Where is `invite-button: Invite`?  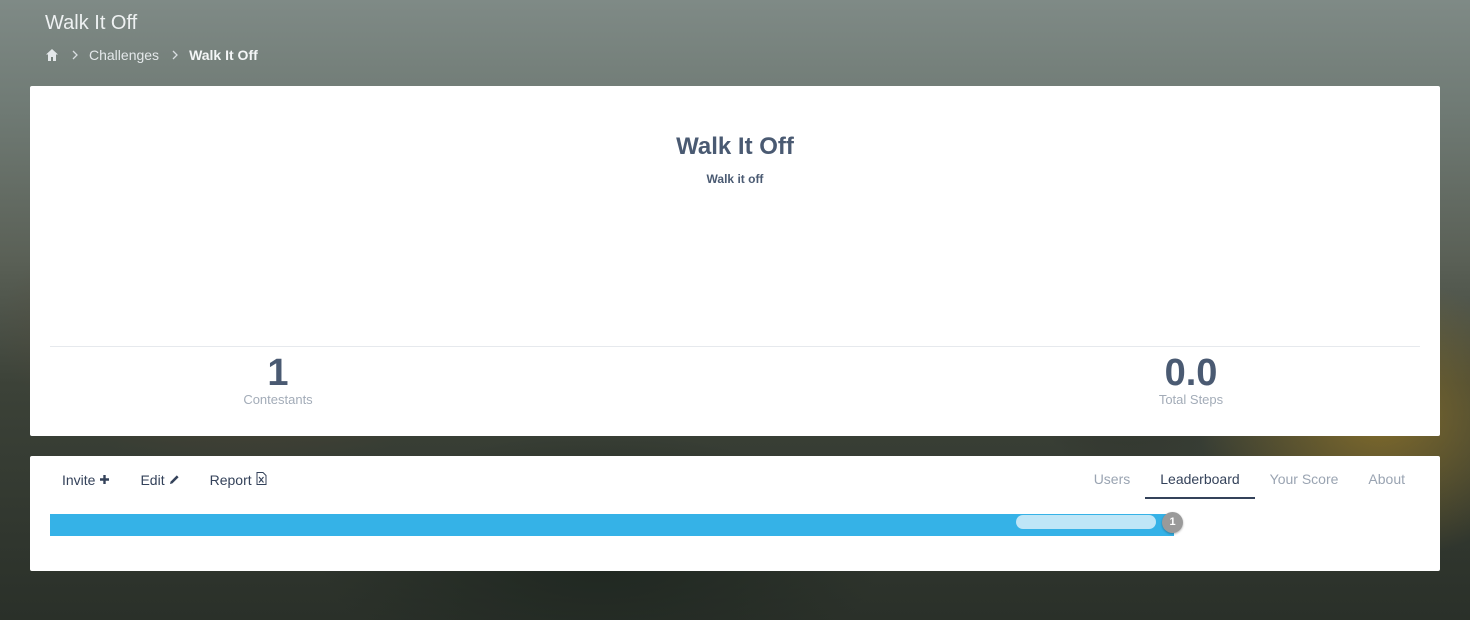 invite-button: Invite is located at coordinates (86, 480).